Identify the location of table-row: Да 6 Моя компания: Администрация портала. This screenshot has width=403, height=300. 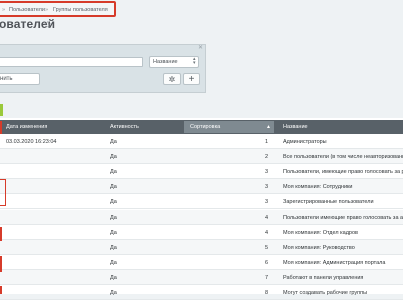
(201, 262).